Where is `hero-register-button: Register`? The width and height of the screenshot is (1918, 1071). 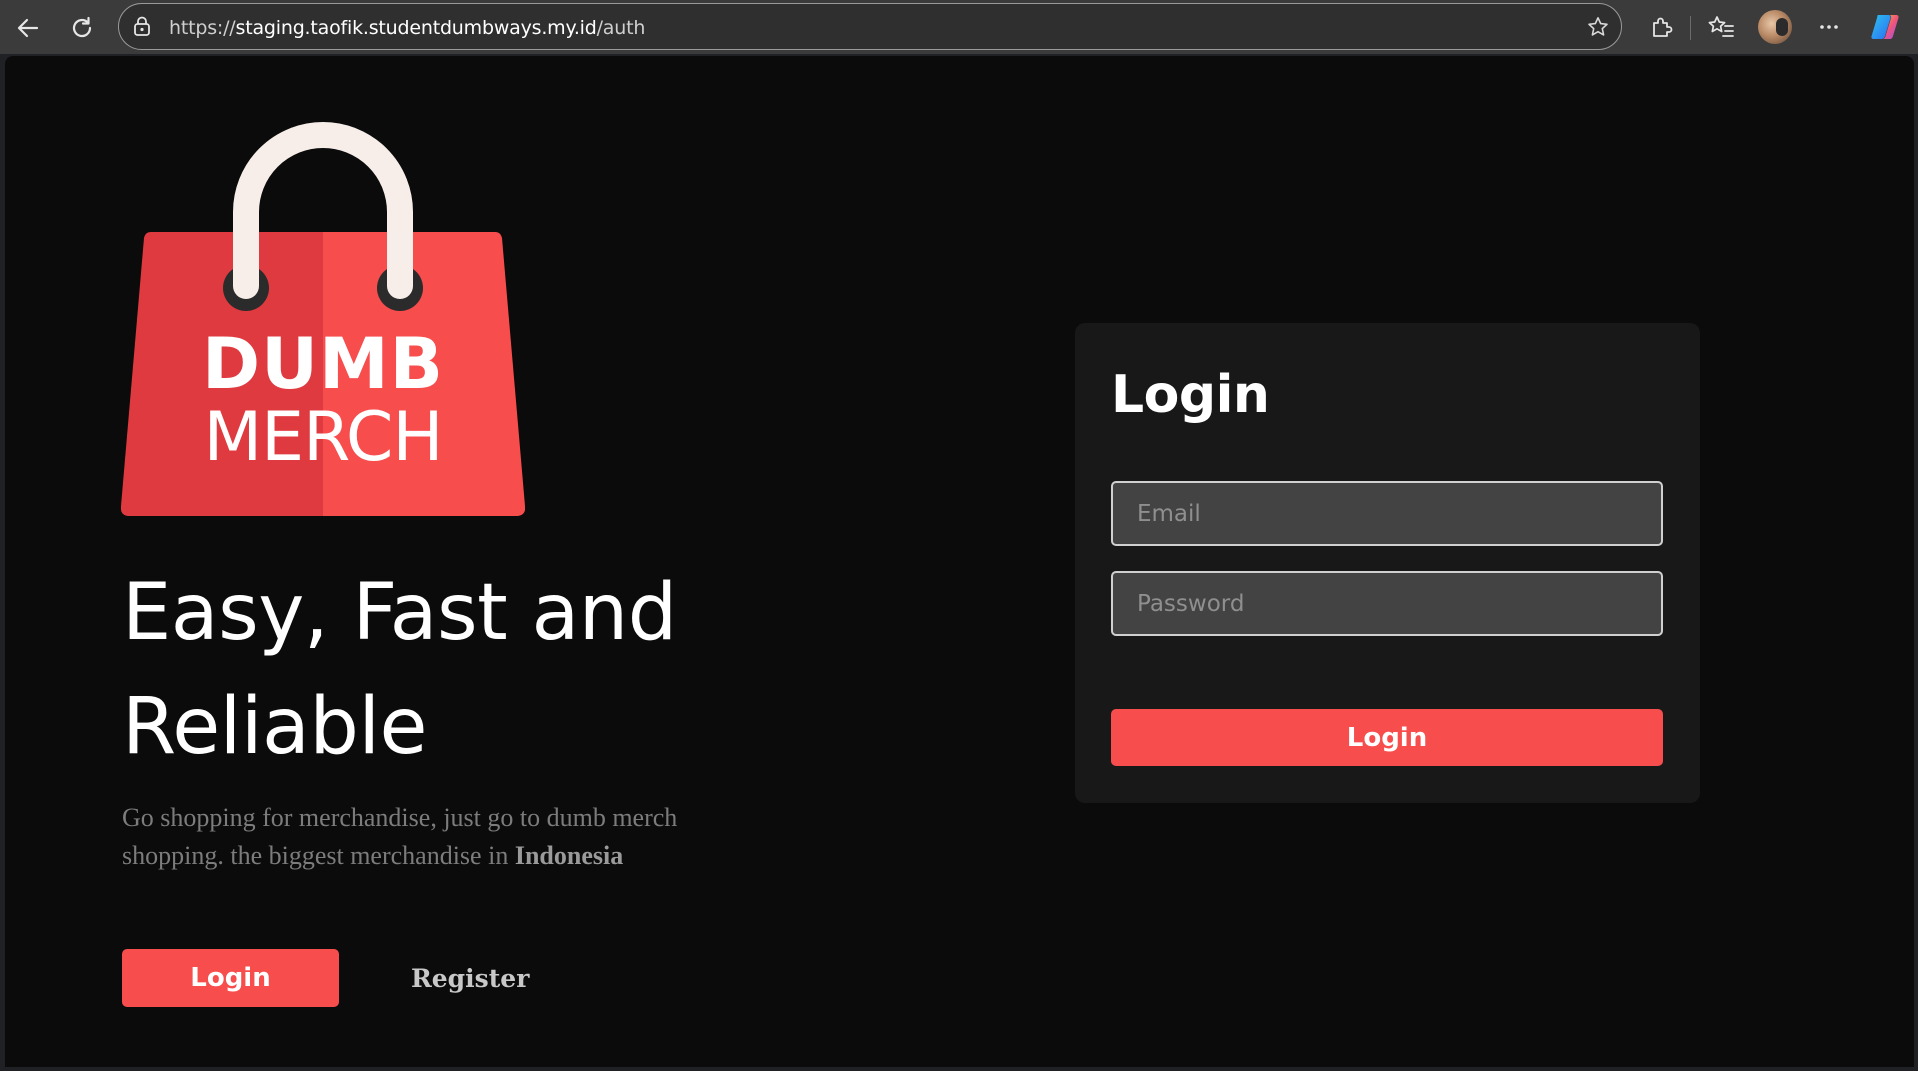 hero-register-button: Register is located at coordinates (470, 978).